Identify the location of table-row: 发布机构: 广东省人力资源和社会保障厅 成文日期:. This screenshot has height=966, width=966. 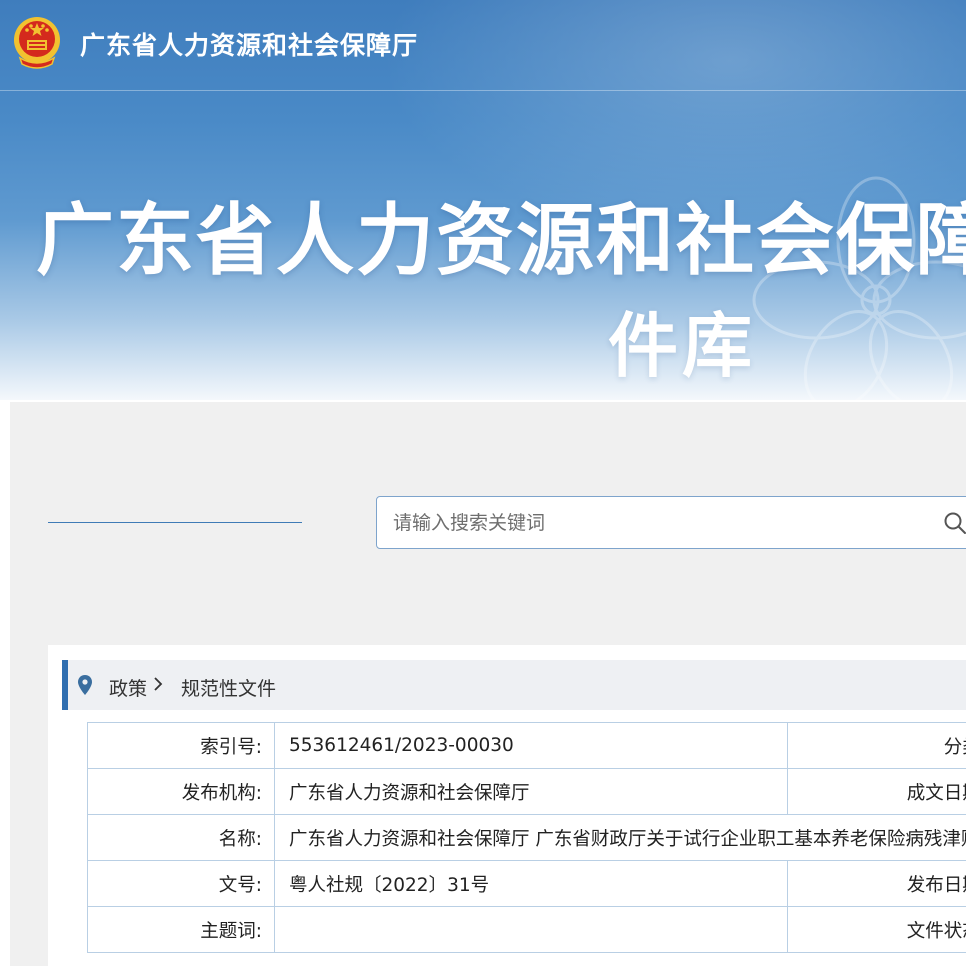
(526, 791).